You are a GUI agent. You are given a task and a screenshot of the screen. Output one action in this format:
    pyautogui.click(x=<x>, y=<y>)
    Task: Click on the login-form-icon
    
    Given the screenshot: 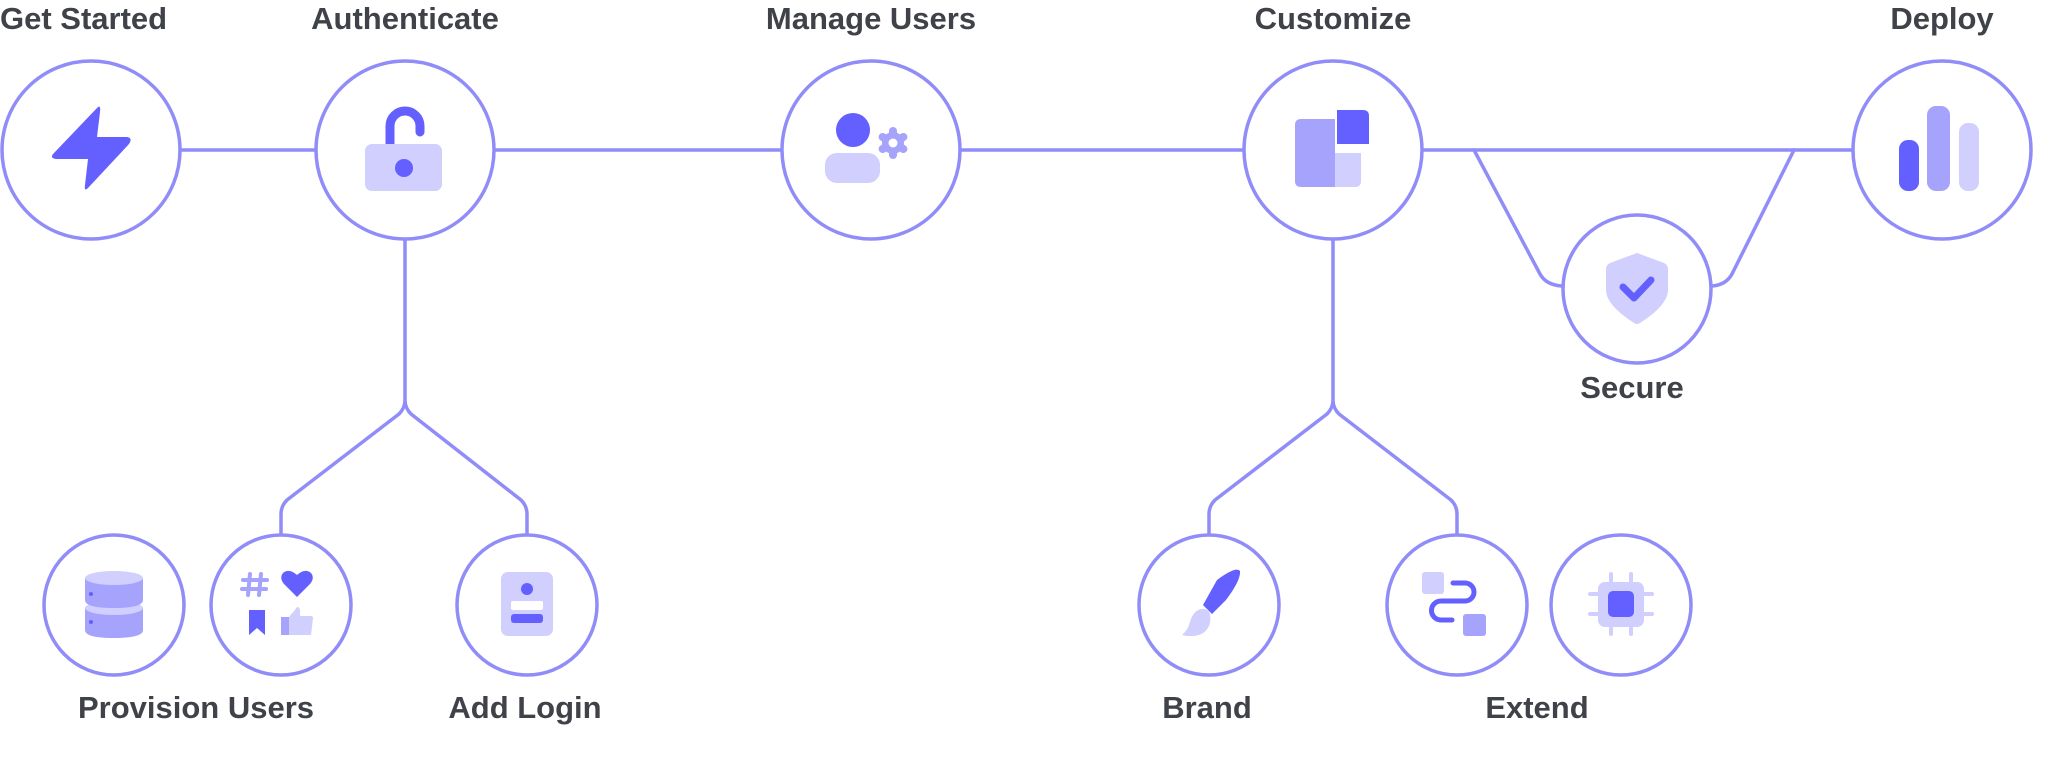 What is the action you would take?
    pyautogui.click(x=527, y=604)
    